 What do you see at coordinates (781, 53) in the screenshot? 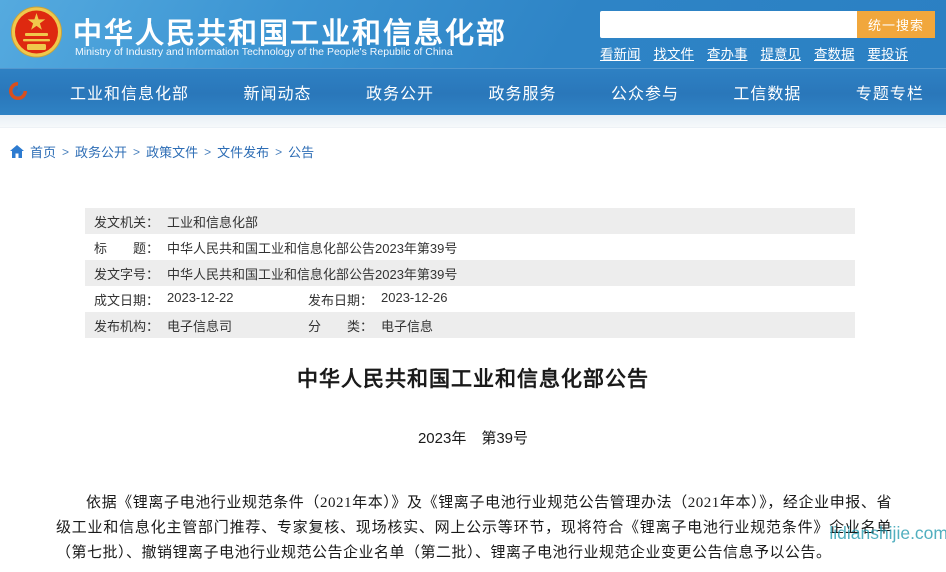
I see `quick-link-feedback: 提意见` at bounding box center [781, 53].